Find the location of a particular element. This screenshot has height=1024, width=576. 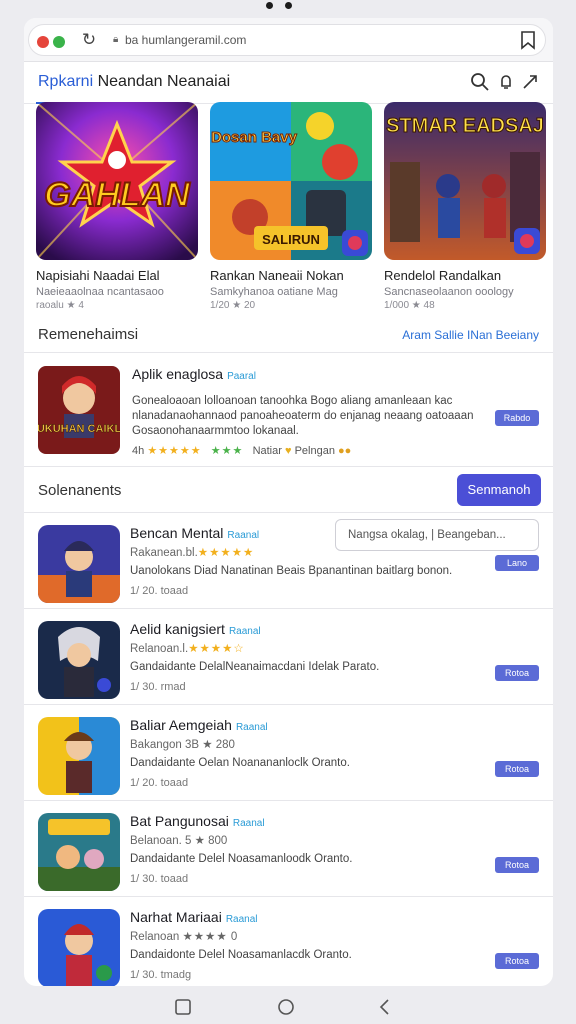

get-button: Lano is located at coordinates (517, 563).